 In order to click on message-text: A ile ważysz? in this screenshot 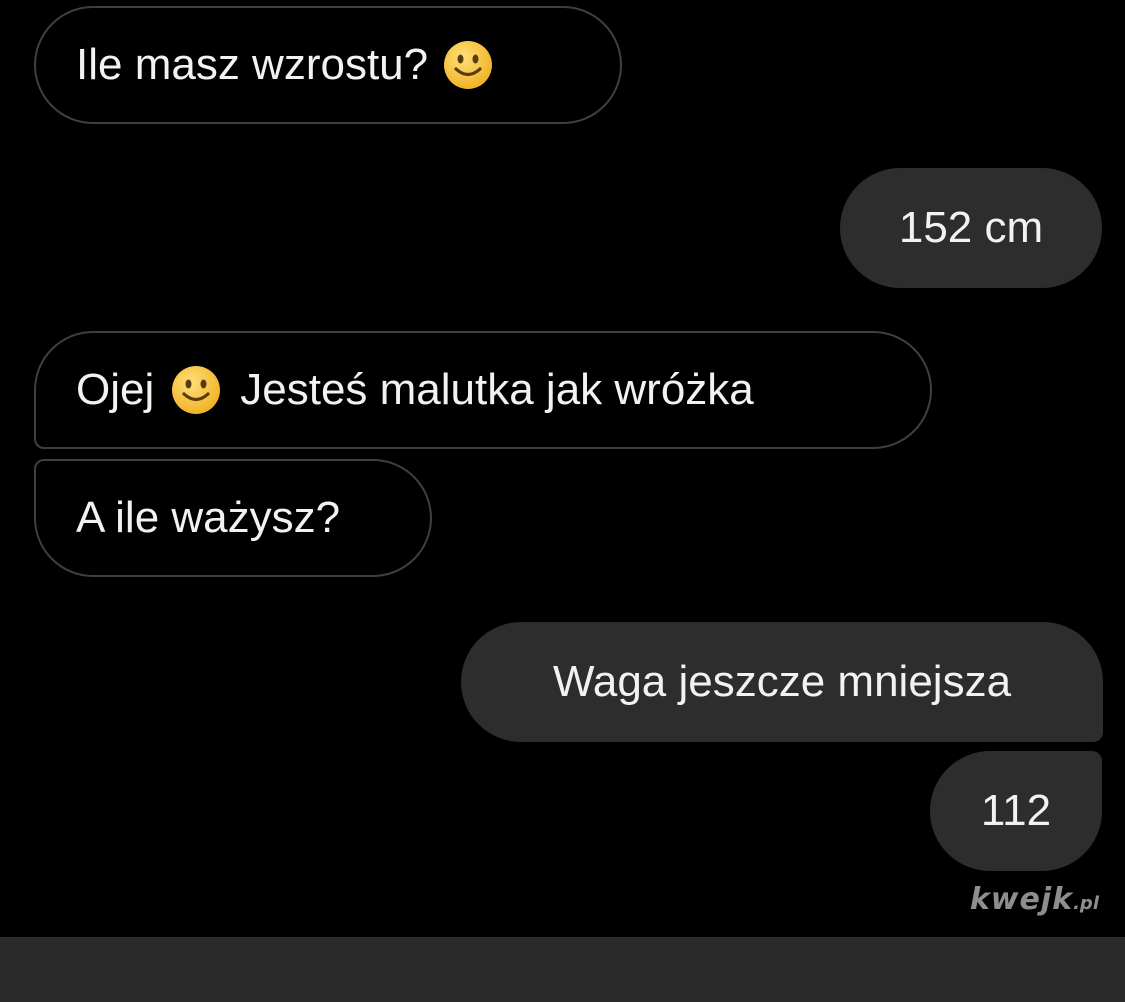, I will do `click(208, 517)`.